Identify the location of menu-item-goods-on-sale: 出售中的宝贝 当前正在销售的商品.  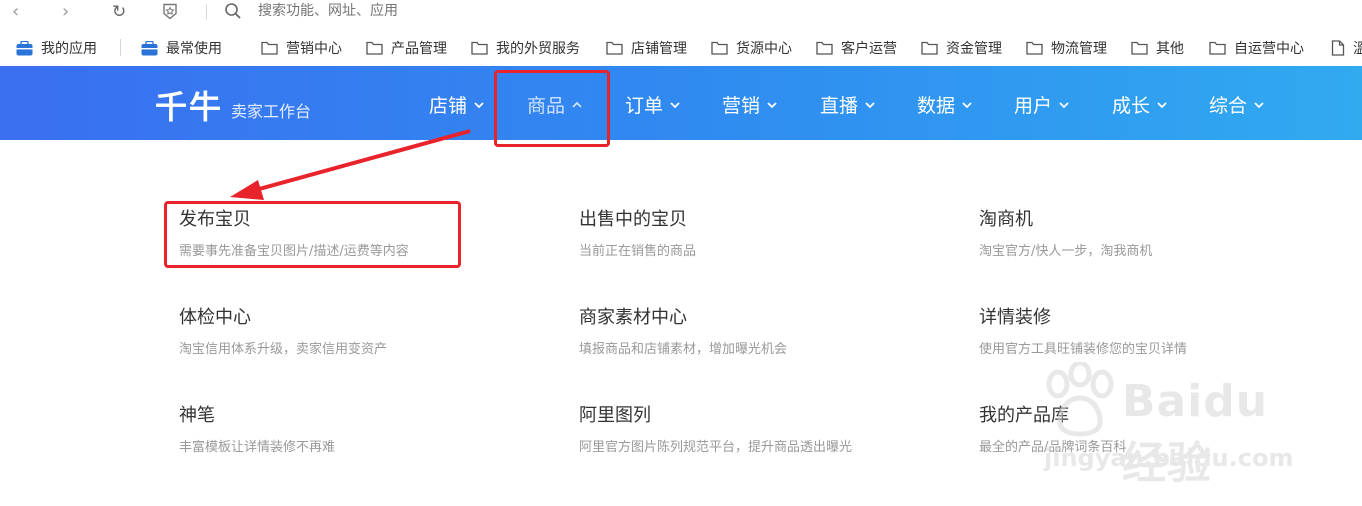
(637, 232).